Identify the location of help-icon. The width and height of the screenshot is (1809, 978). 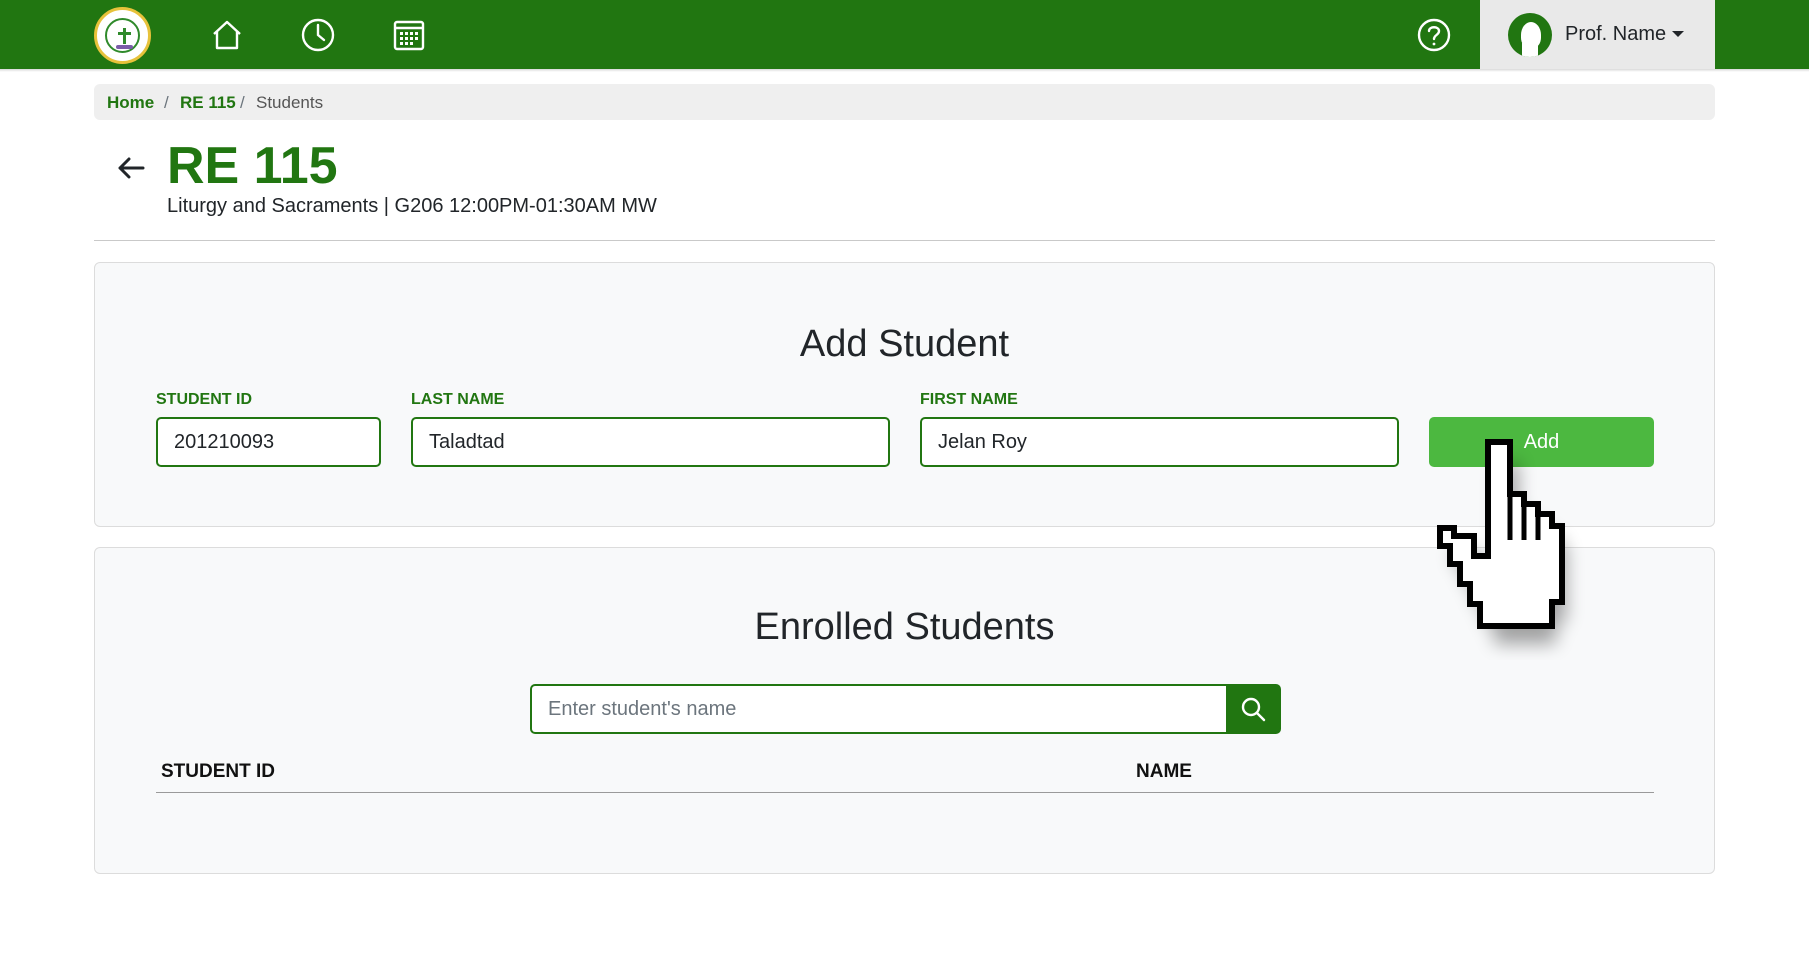
(1434, 35).